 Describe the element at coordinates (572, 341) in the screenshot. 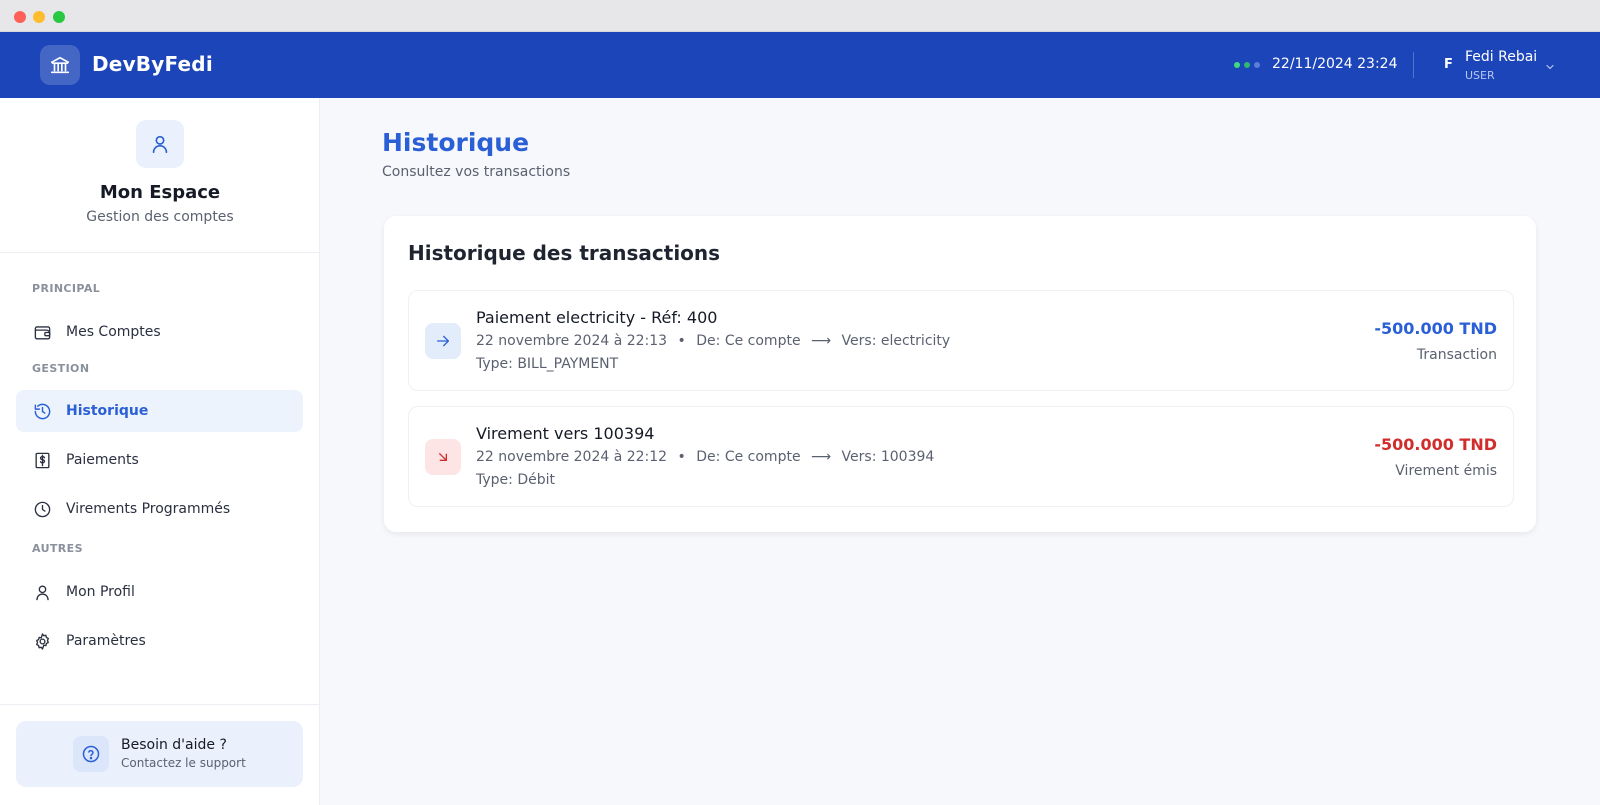

I see `transaction-date: 22 novembre 2024 à 22:13` at that location.